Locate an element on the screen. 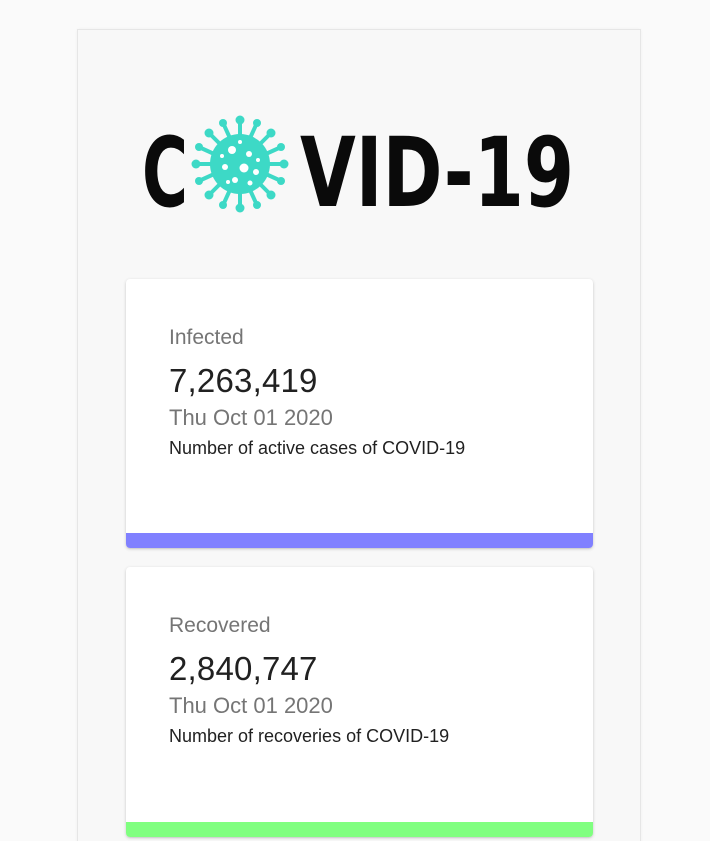  recovered-card-description: Number of recoveries of COVID-19 is located at coordinates (309, 736).